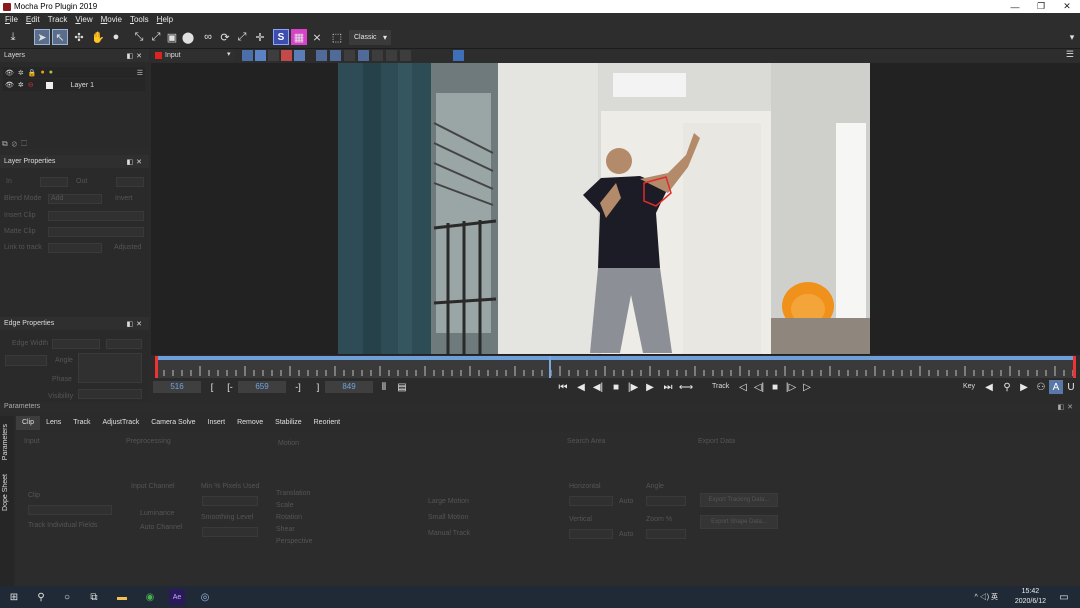  Describe the element at coordinates (299, 55) in the screenshot. I see `mask-icon` at that location.